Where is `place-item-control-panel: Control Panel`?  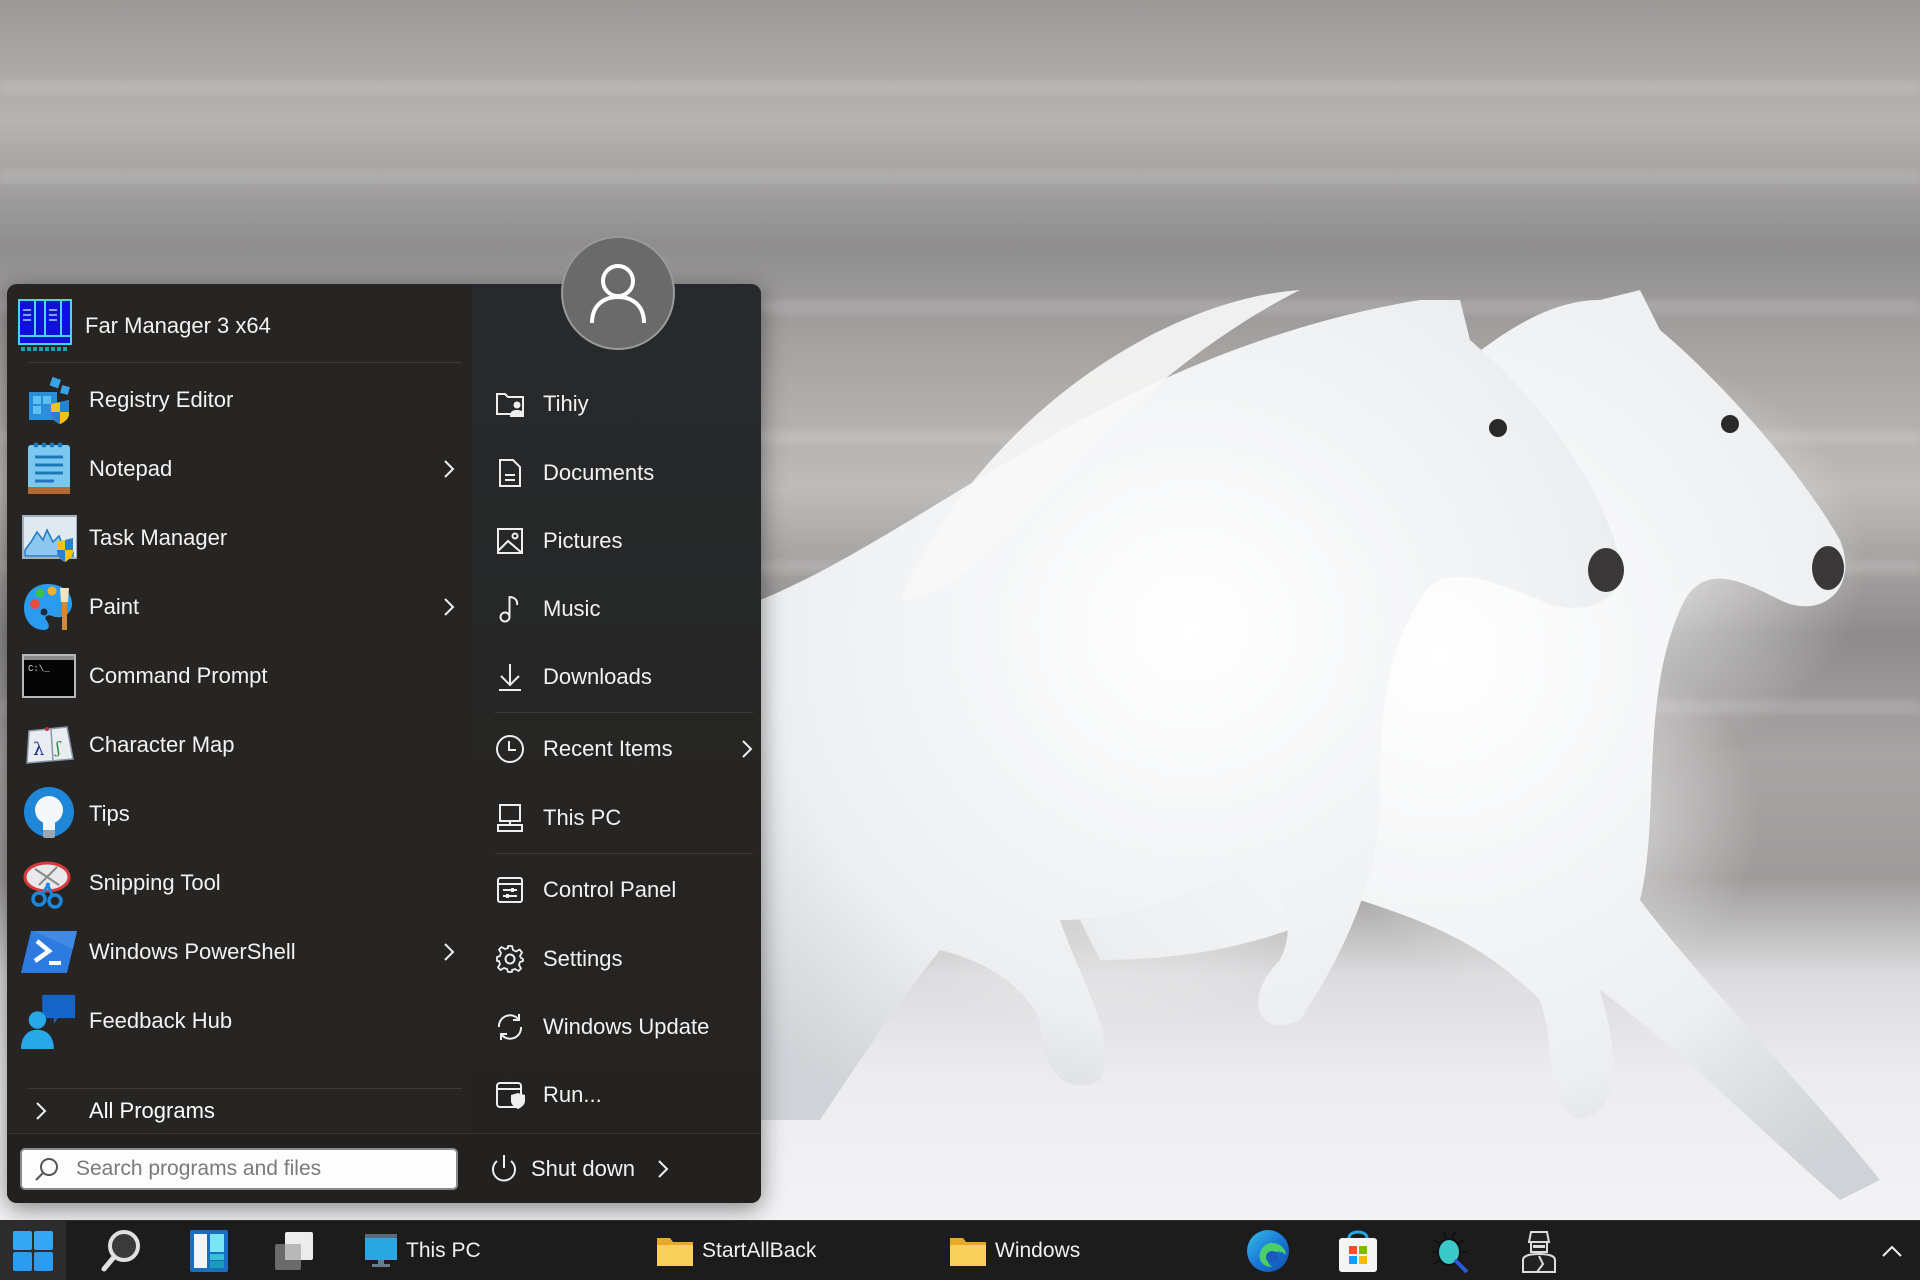
place-item-control-panel: Control Panel is located at coordinates (626, 890).